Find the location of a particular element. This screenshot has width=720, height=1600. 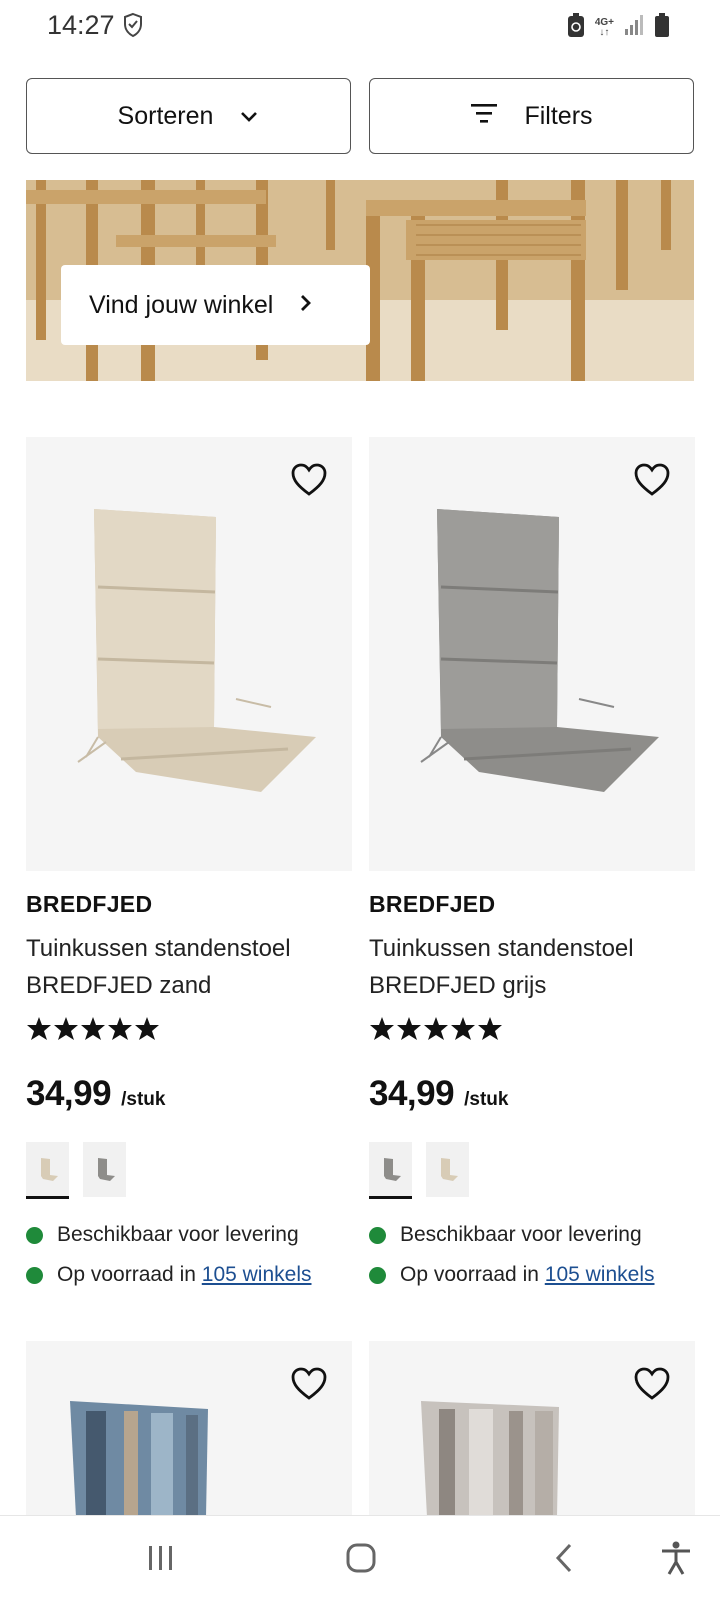

find-store-label: Vind jouw winkel is located at coordinates (181, 304).